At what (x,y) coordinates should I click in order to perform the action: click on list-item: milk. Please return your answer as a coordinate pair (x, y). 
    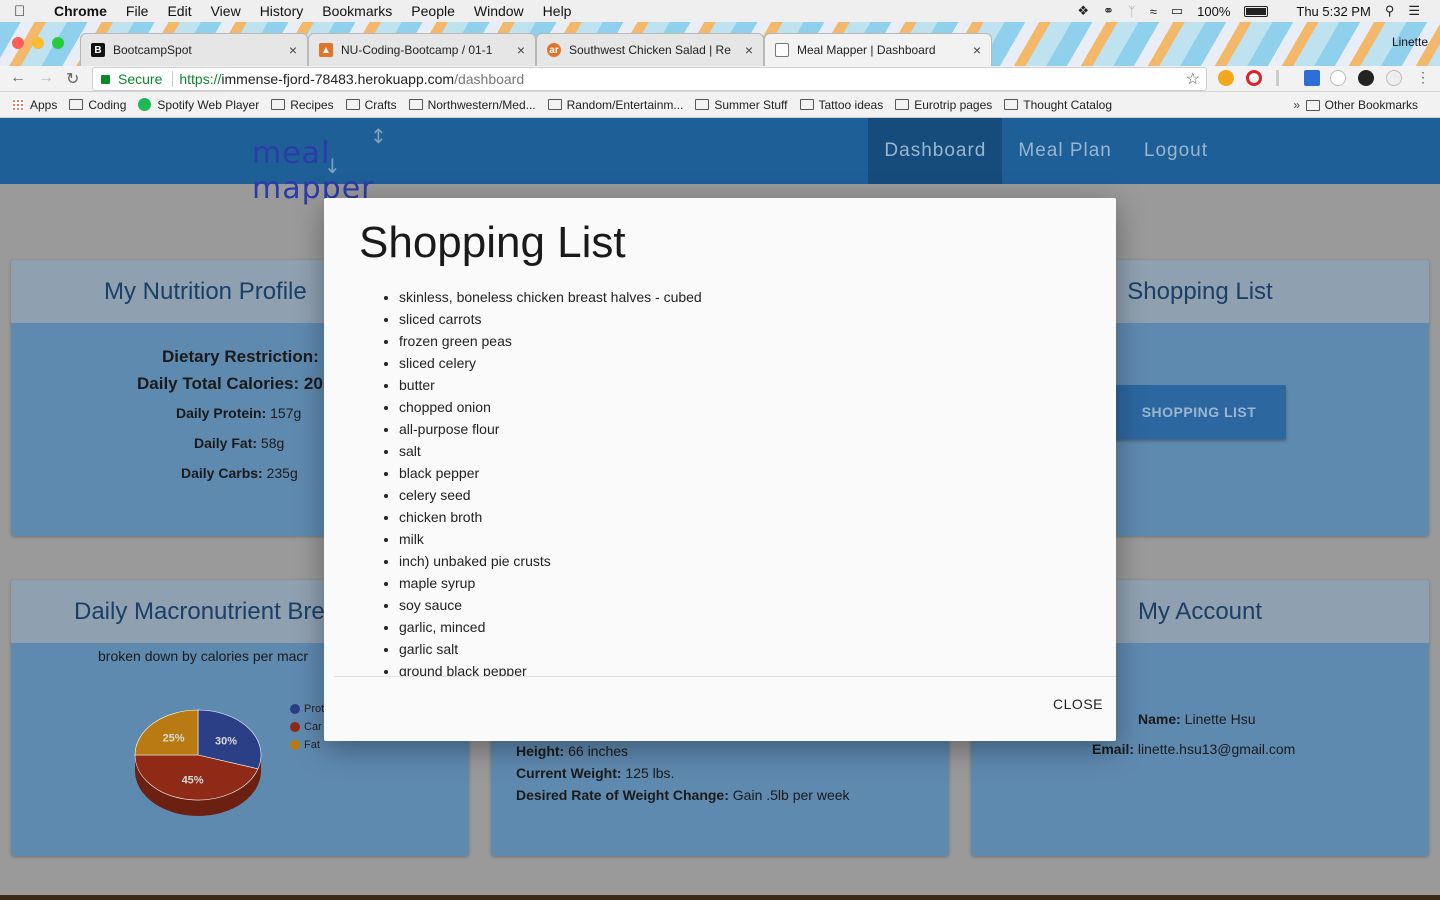
    Looking at the image, I should click on (550, 539).